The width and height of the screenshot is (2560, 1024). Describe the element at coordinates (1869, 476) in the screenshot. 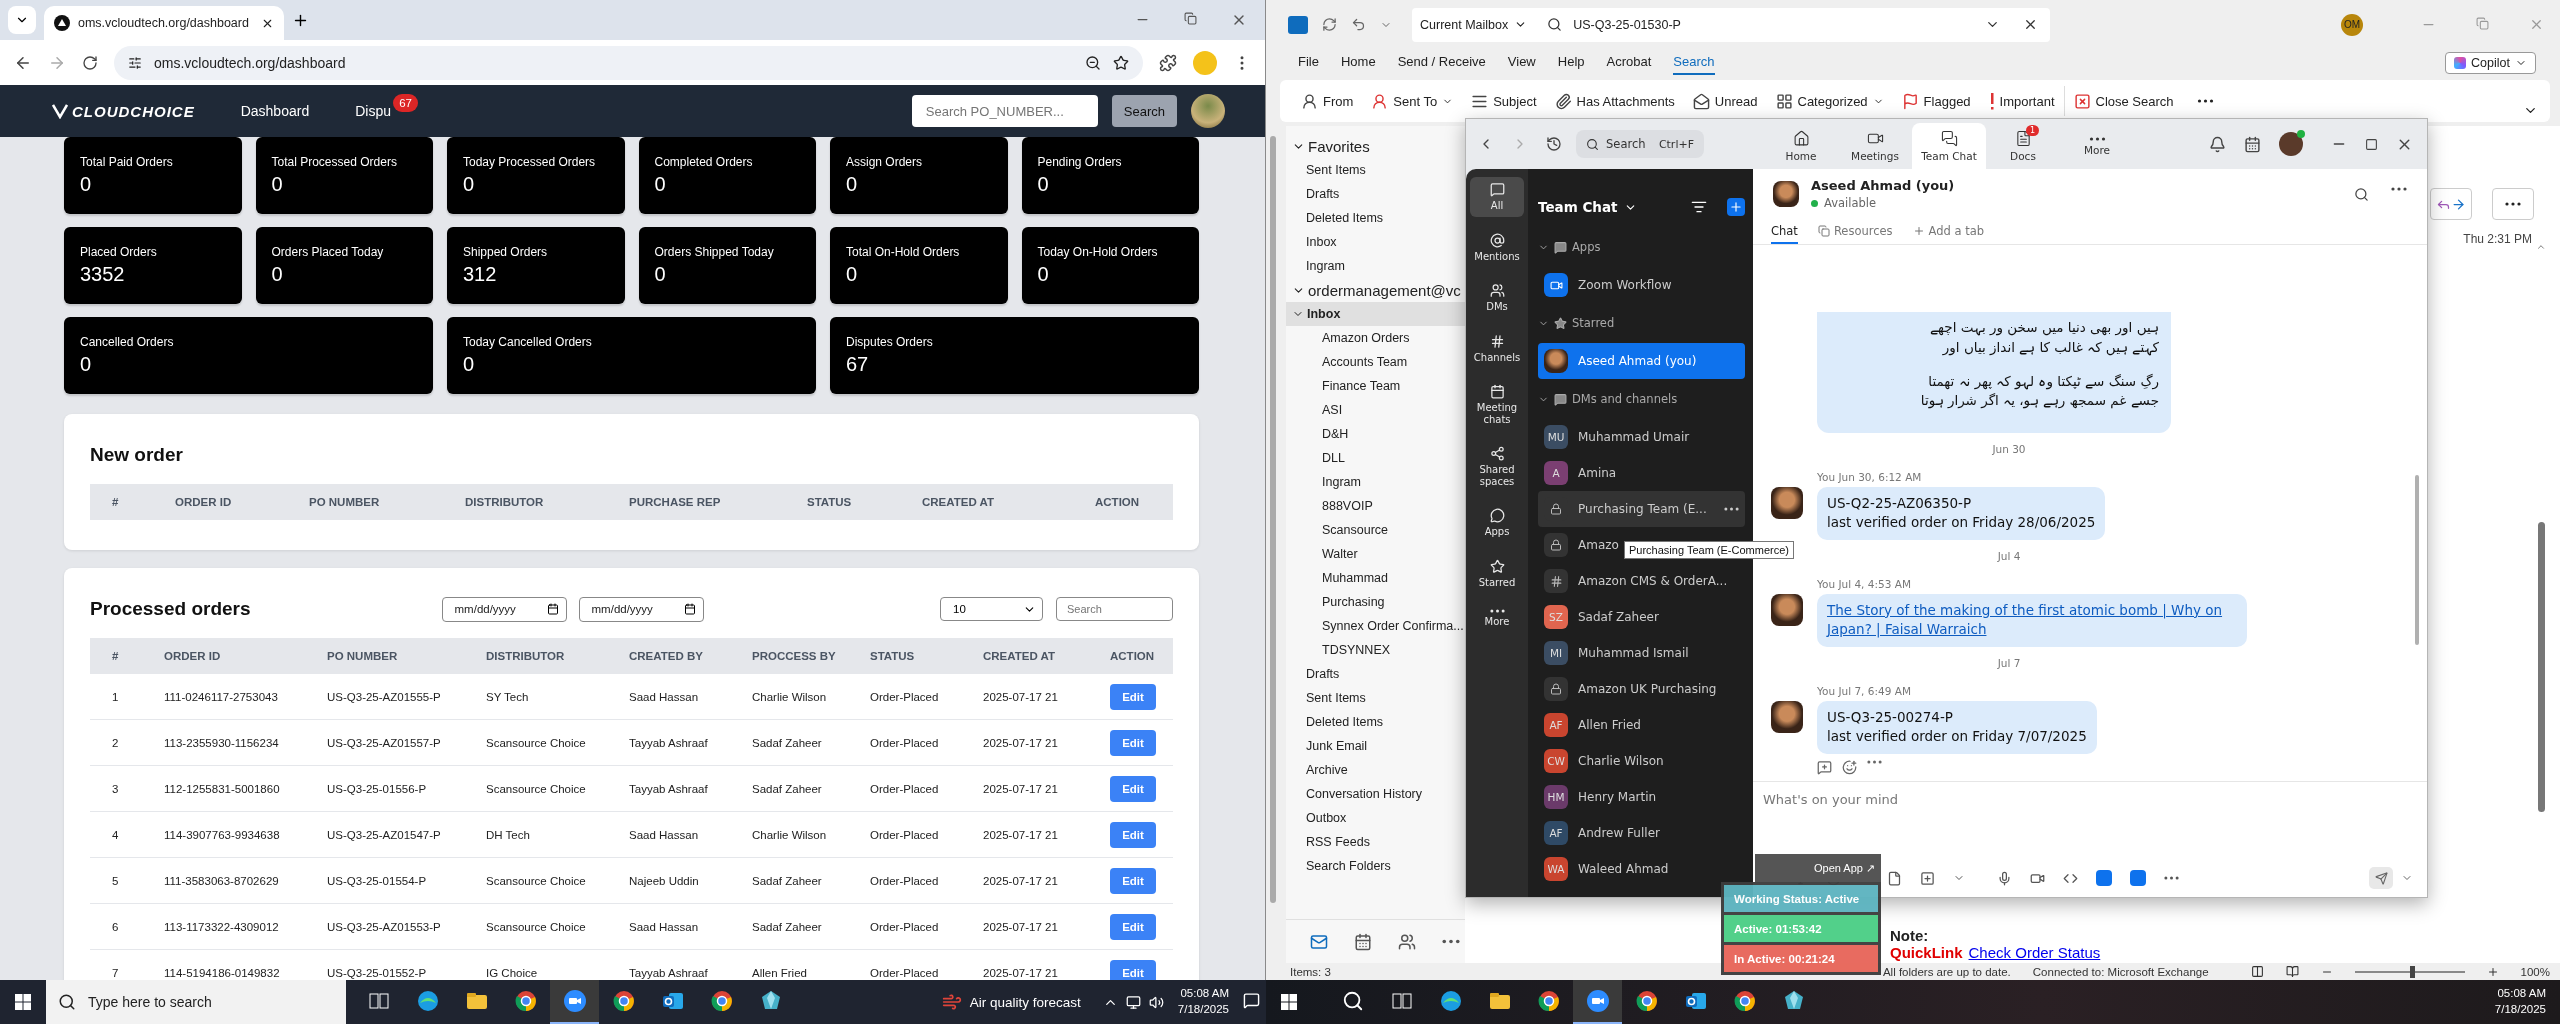

I see `message-meta: You Jun 30, 6:12 AM` at that location.